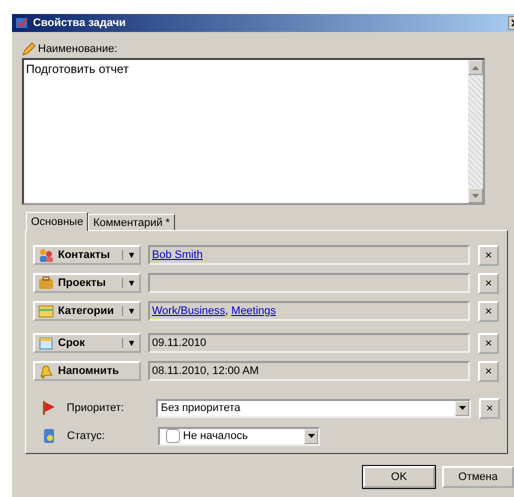 The image size is (514, 497). Describe the element at coordinates (131, 222) in the screenshot. I see `tab: Комментарий *` at that location.